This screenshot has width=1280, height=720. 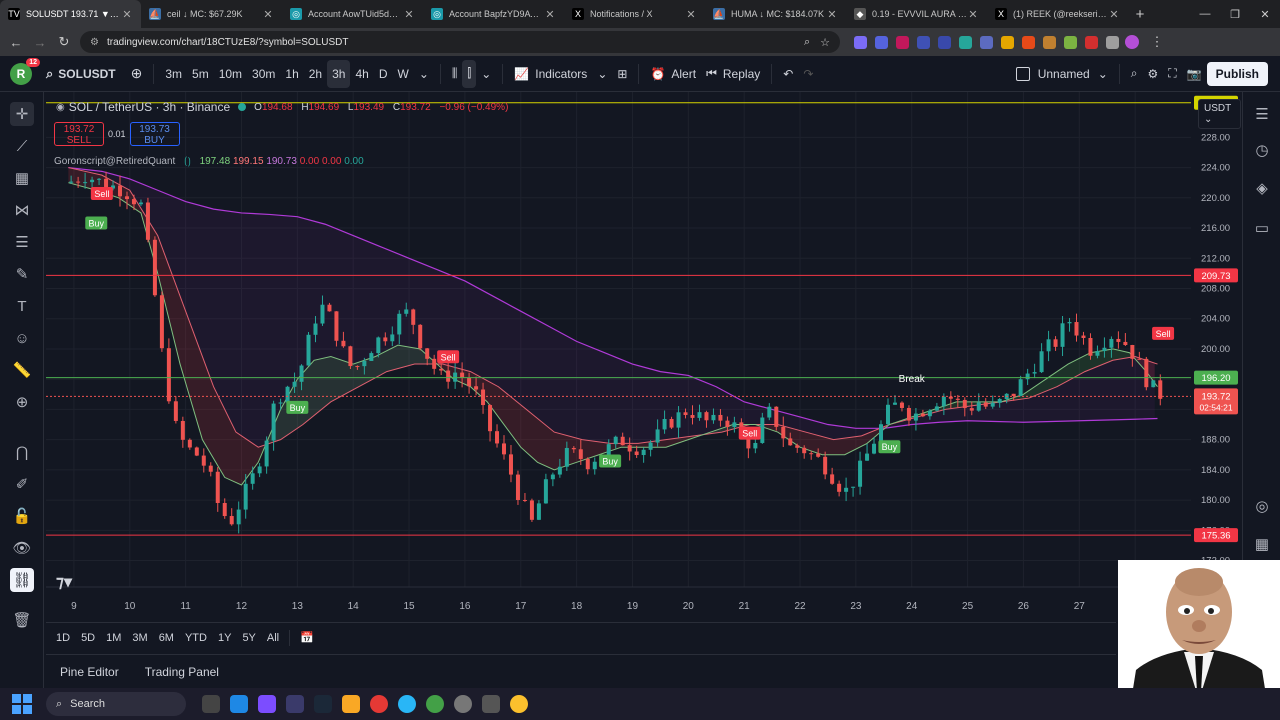 What do you see at coordinates (1132, 42) in the screenshot?
I see `profile-avatar` at bounding box center [1132, 42].